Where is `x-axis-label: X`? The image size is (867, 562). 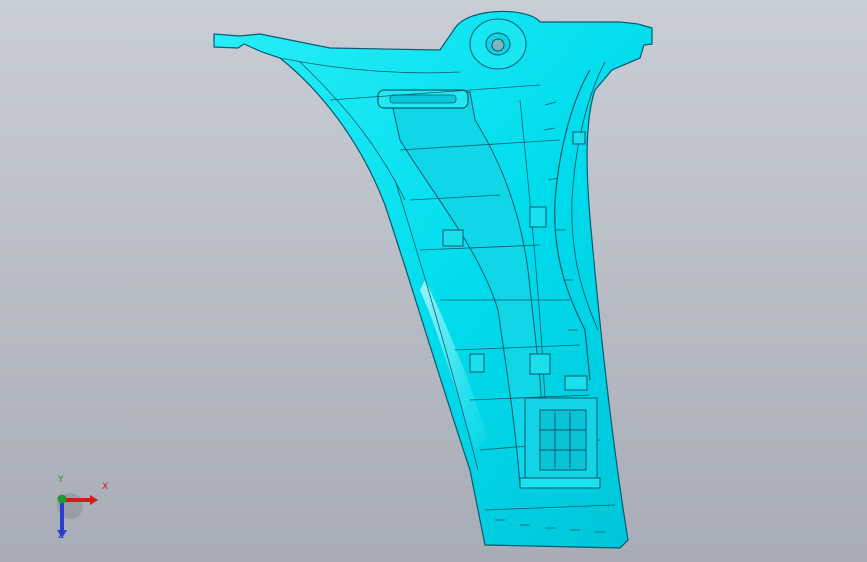
x-axis-label: X is located at coordinates (105, 487).